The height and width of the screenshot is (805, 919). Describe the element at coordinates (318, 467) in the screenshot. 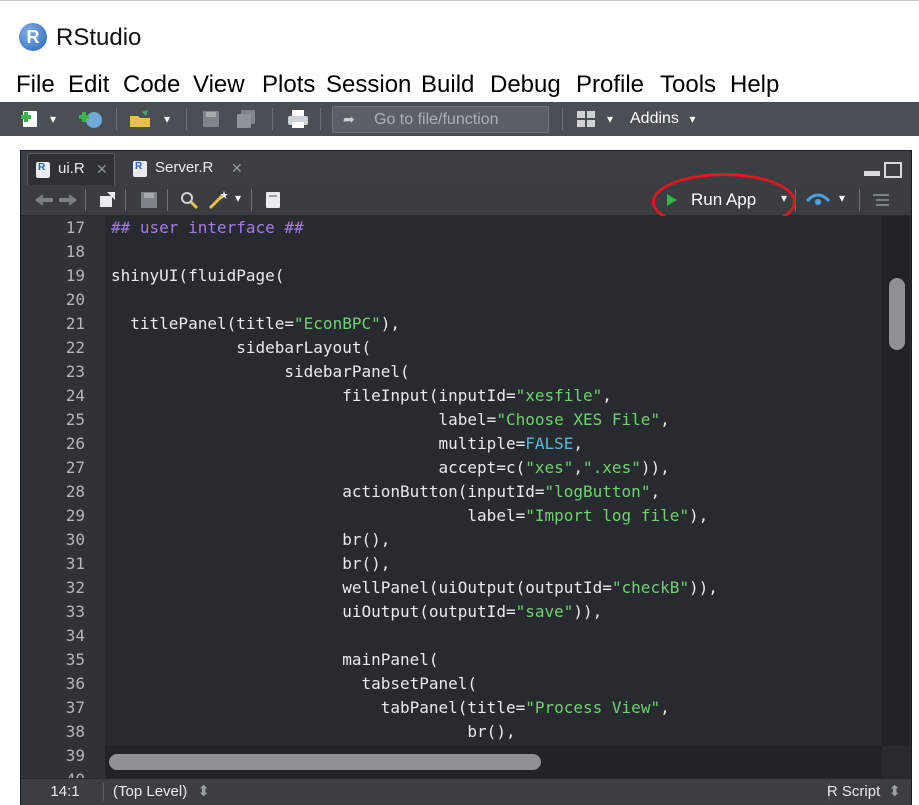

I see `code-token: accept=c(` at that location.